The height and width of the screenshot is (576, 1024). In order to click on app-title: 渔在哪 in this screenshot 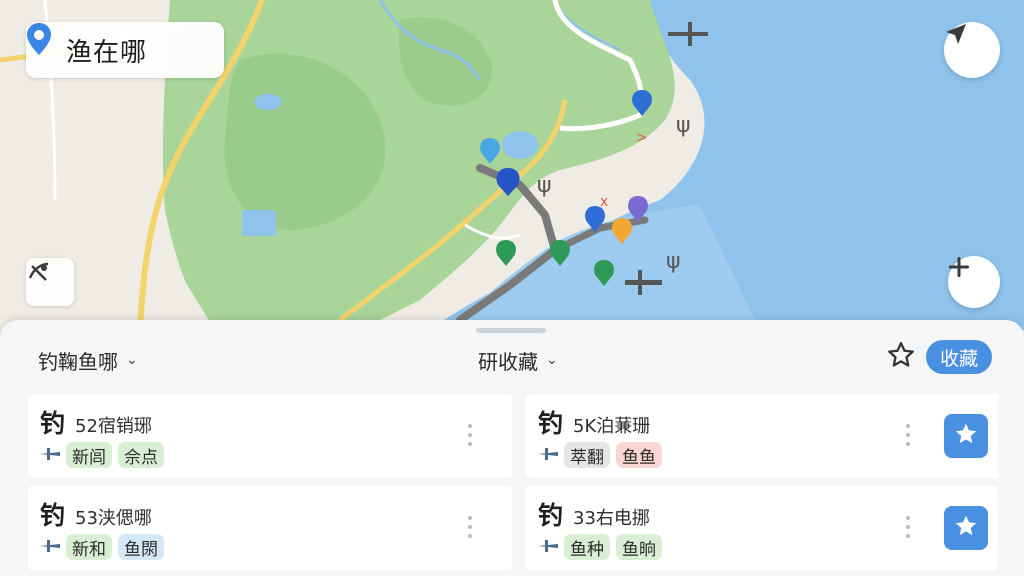, I will do `click(107, 52)`.